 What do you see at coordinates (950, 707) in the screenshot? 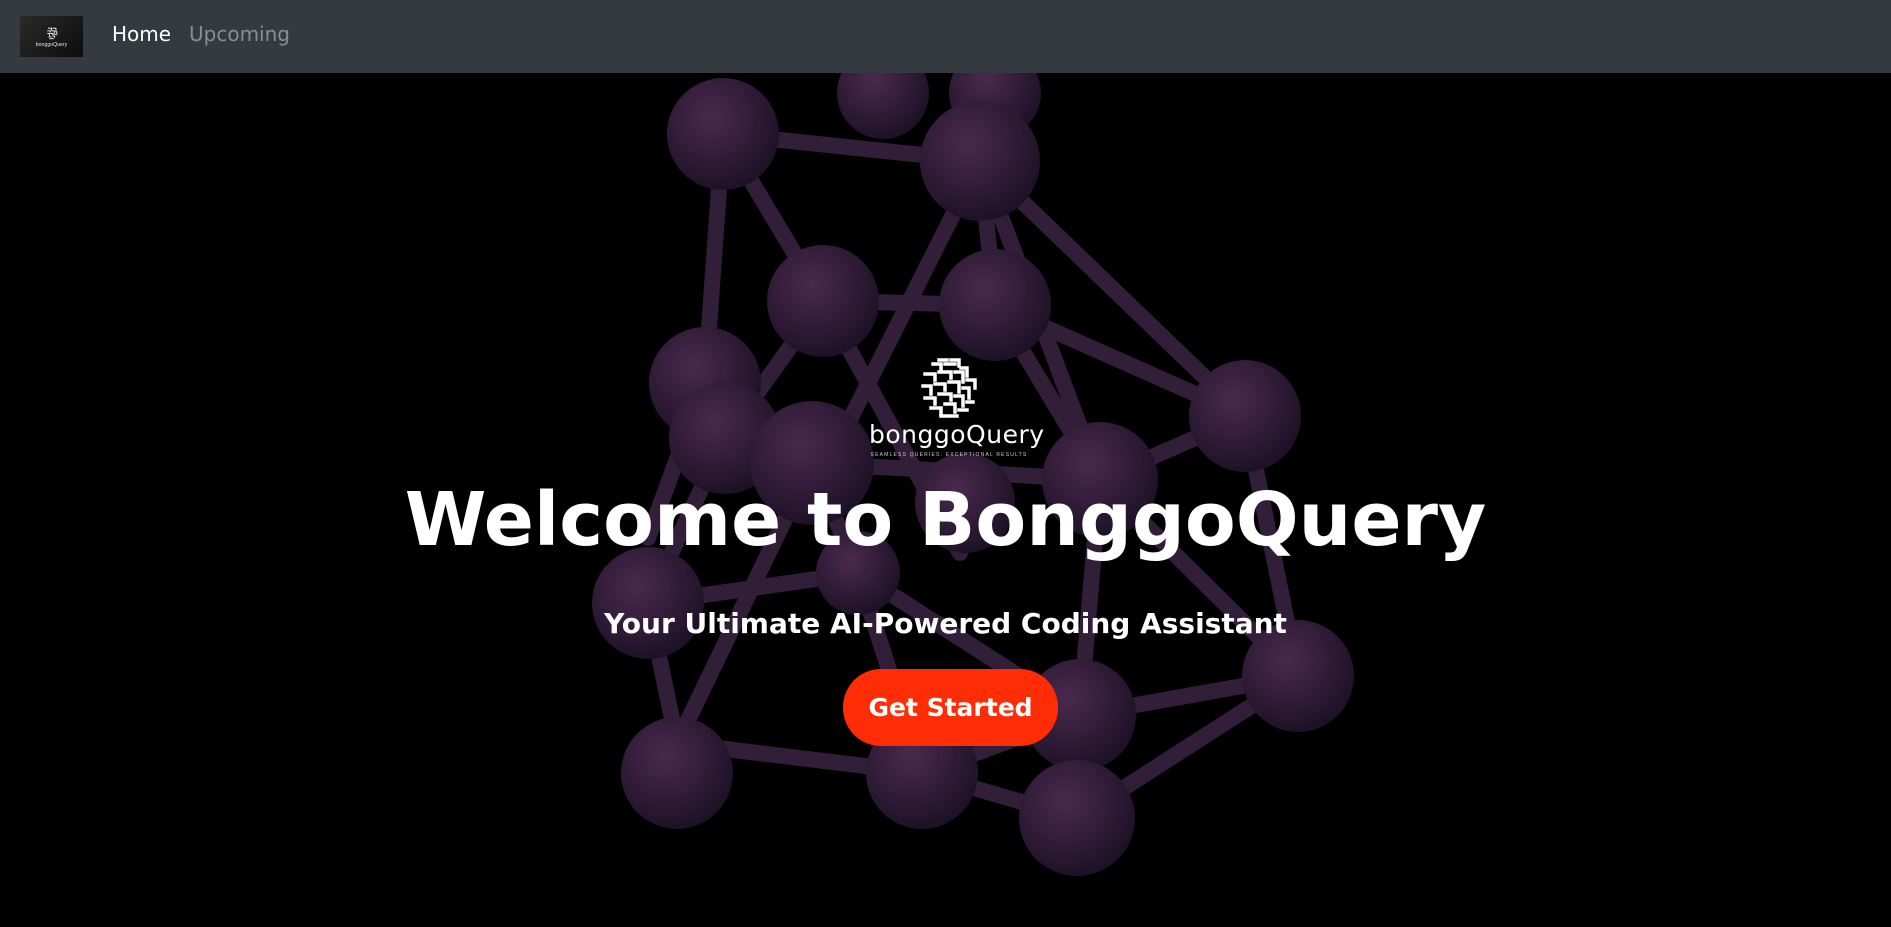
I see `get-started-button: Get Started` at bounding box center [950, 707].